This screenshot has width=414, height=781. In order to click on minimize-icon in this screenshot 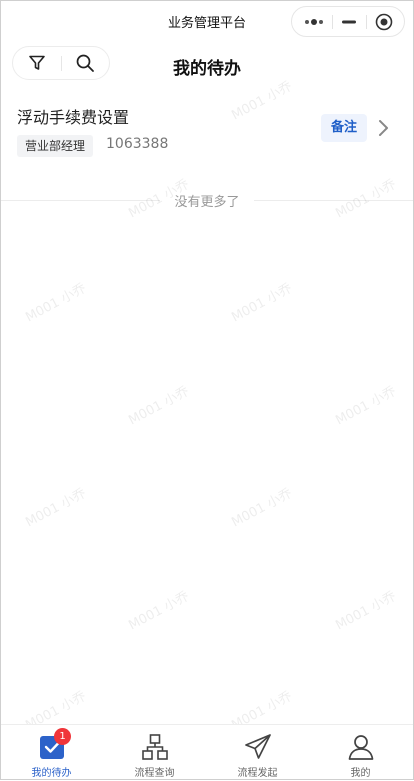, I will do `click(349, 21)`.